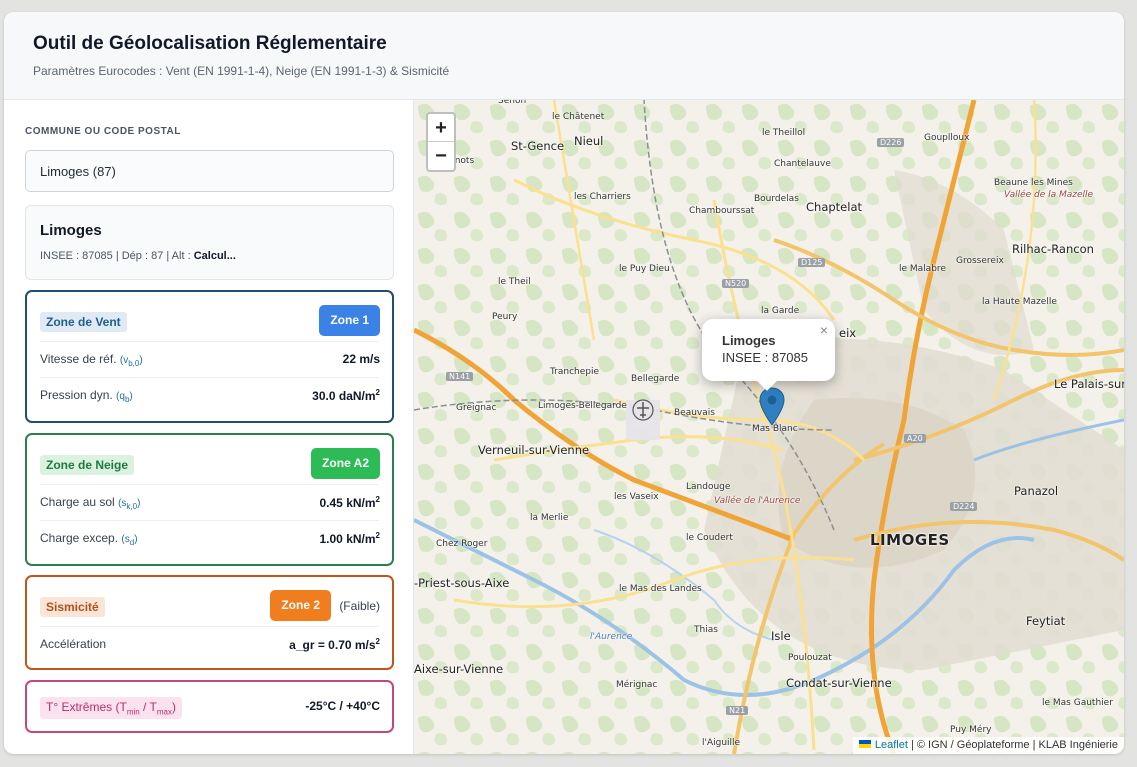 This screenshot has width=1137, height=767. Describe the element at coordinates (810, 658) in the screenshot. I see `map-place-label: Poulouzat` at that location.